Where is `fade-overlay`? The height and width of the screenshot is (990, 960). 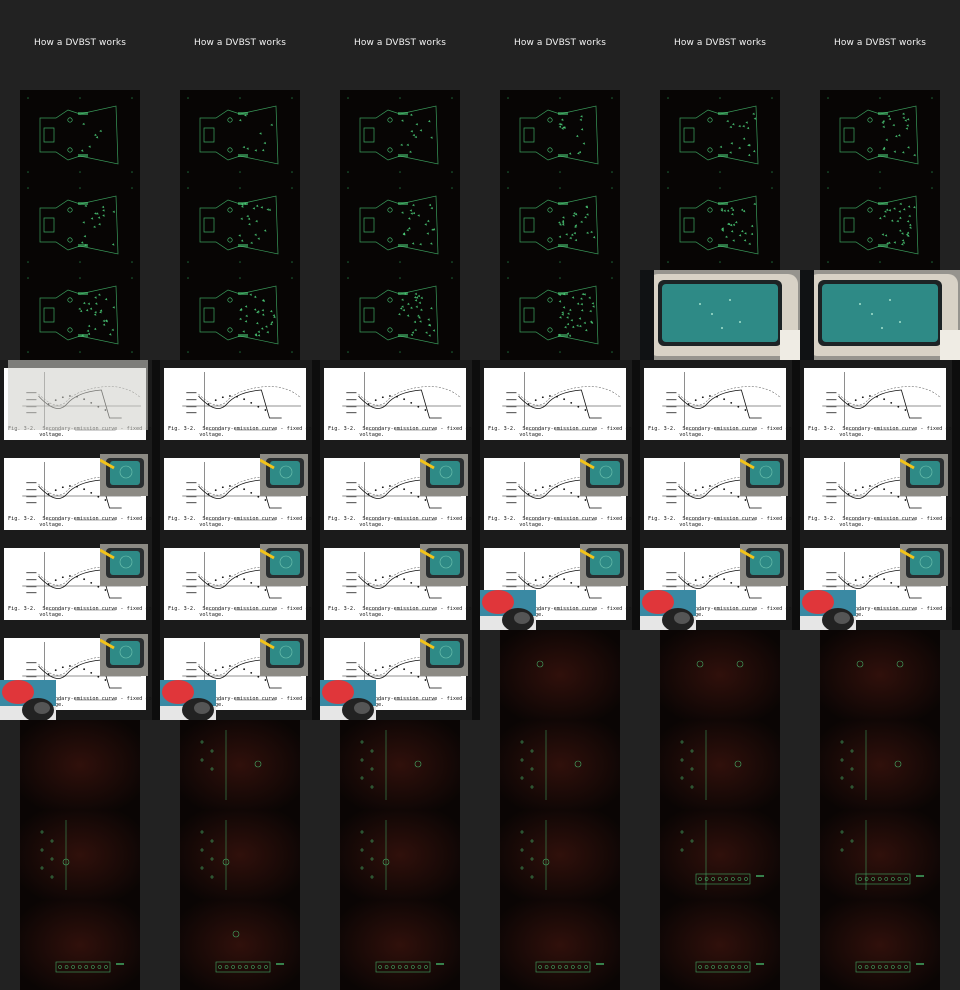 fade-overlay is located at coordinates (78, 395).